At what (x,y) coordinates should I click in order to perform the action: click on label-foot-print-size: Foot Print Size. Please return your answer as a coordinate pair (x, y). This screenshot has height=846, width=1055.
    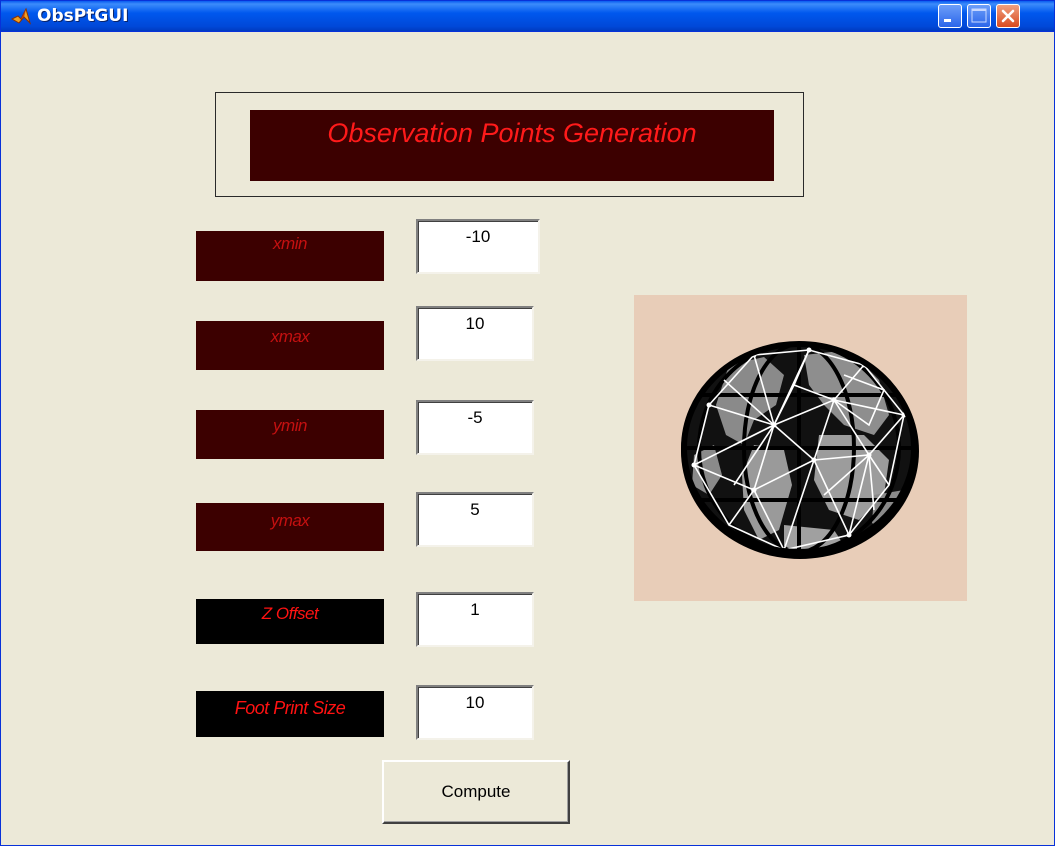
    Looking at the image, I should click on (290, 714).